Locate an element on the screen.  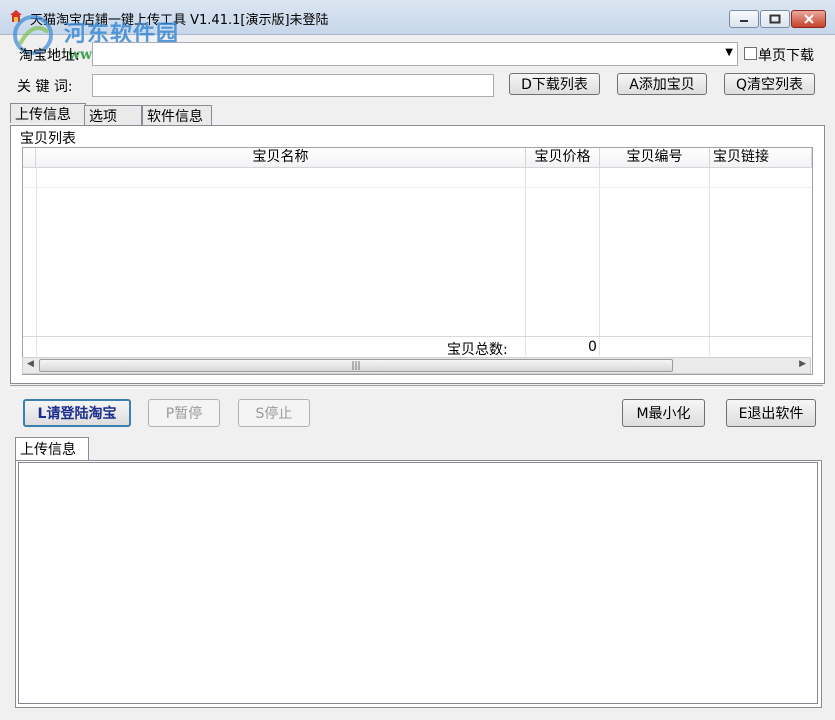
scrollbar-thumb: ||| is located at coordinates (356, 365).